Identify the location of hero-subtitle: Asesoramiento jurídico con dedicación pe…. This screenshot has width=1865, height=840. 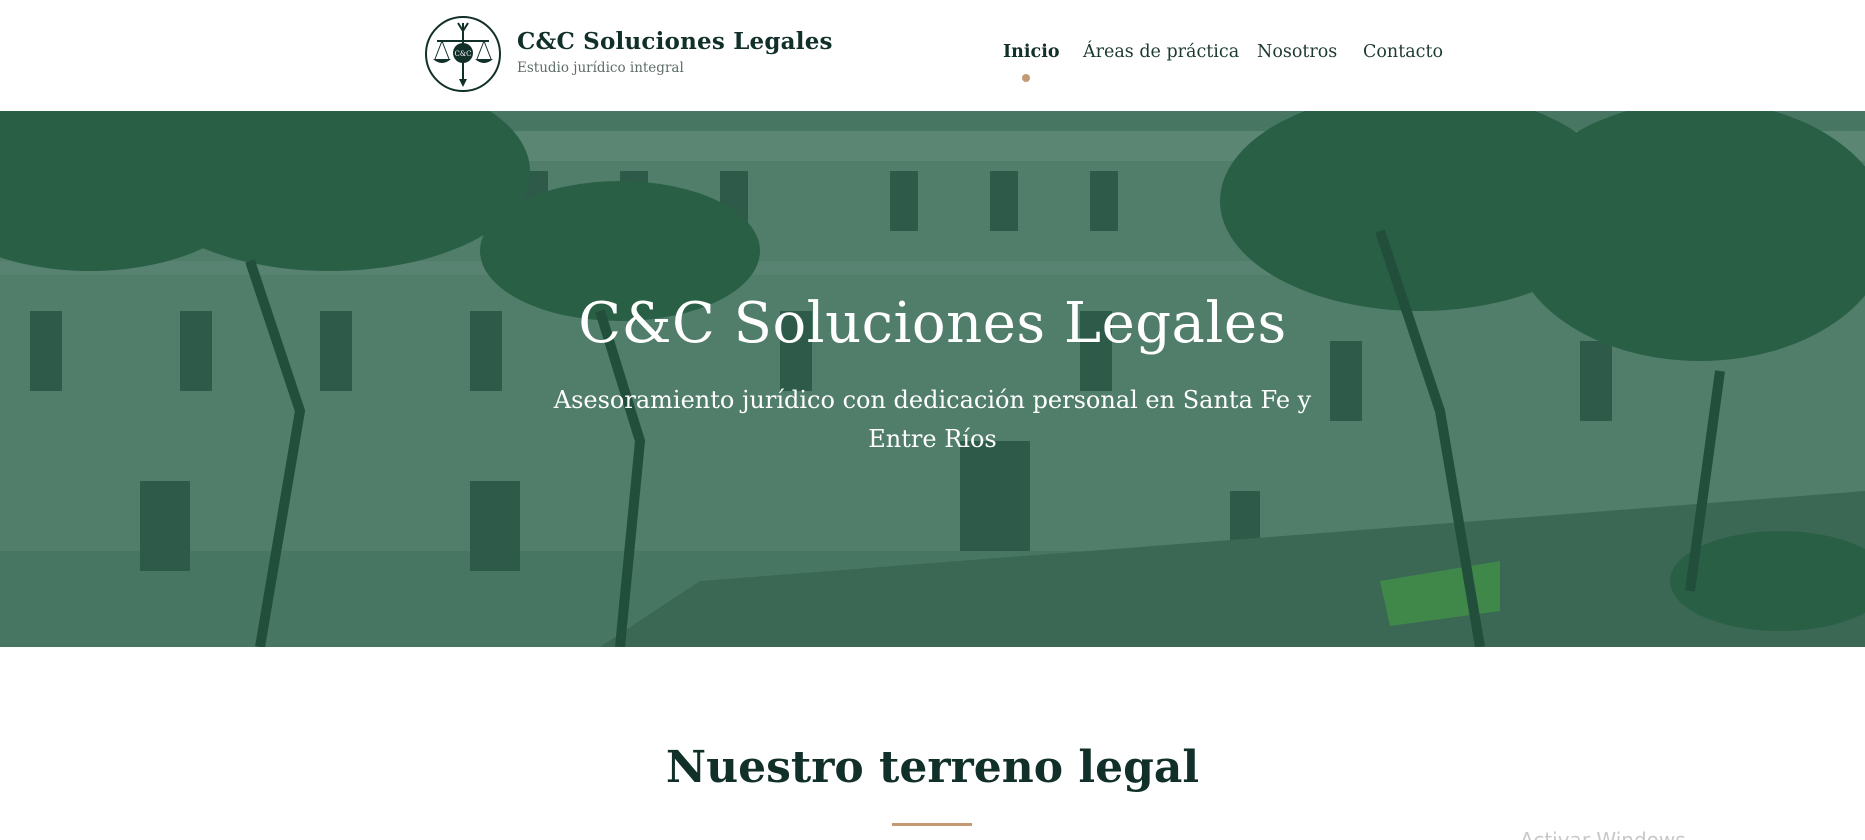
(932, 419).